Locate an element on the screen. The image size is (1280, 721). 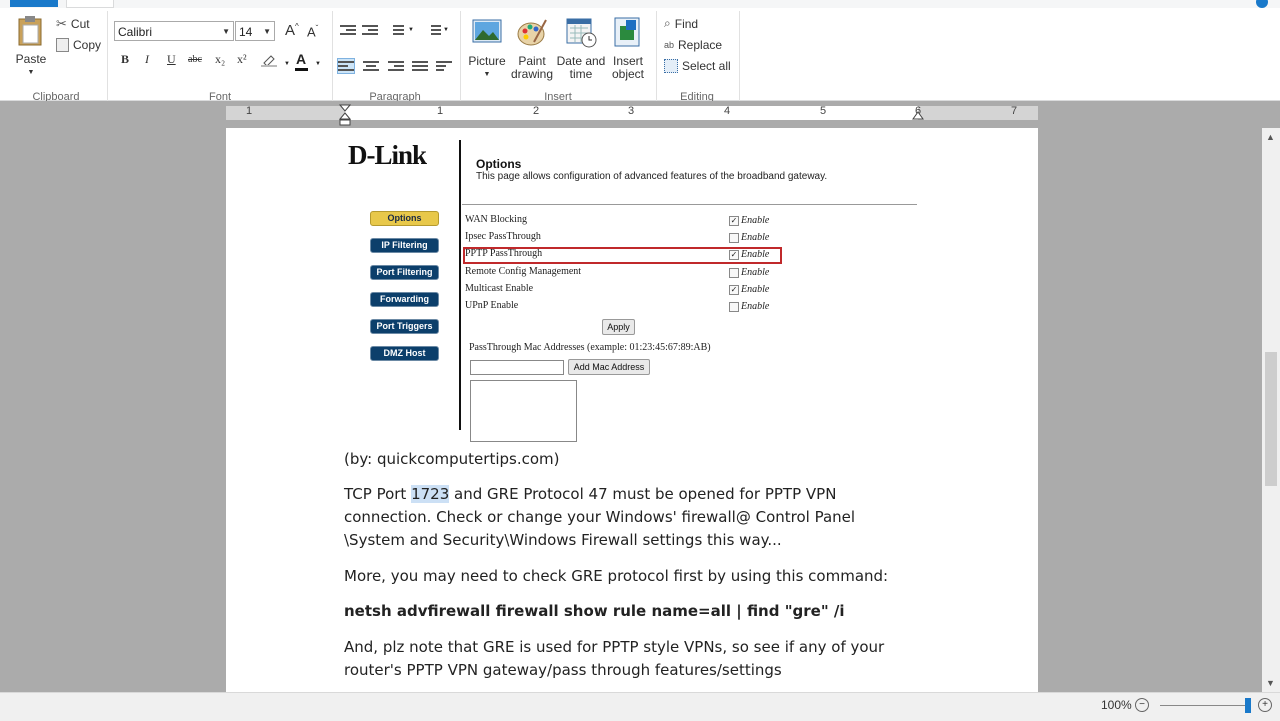
decrease-indent-icon is located at coordinates (348, 30).